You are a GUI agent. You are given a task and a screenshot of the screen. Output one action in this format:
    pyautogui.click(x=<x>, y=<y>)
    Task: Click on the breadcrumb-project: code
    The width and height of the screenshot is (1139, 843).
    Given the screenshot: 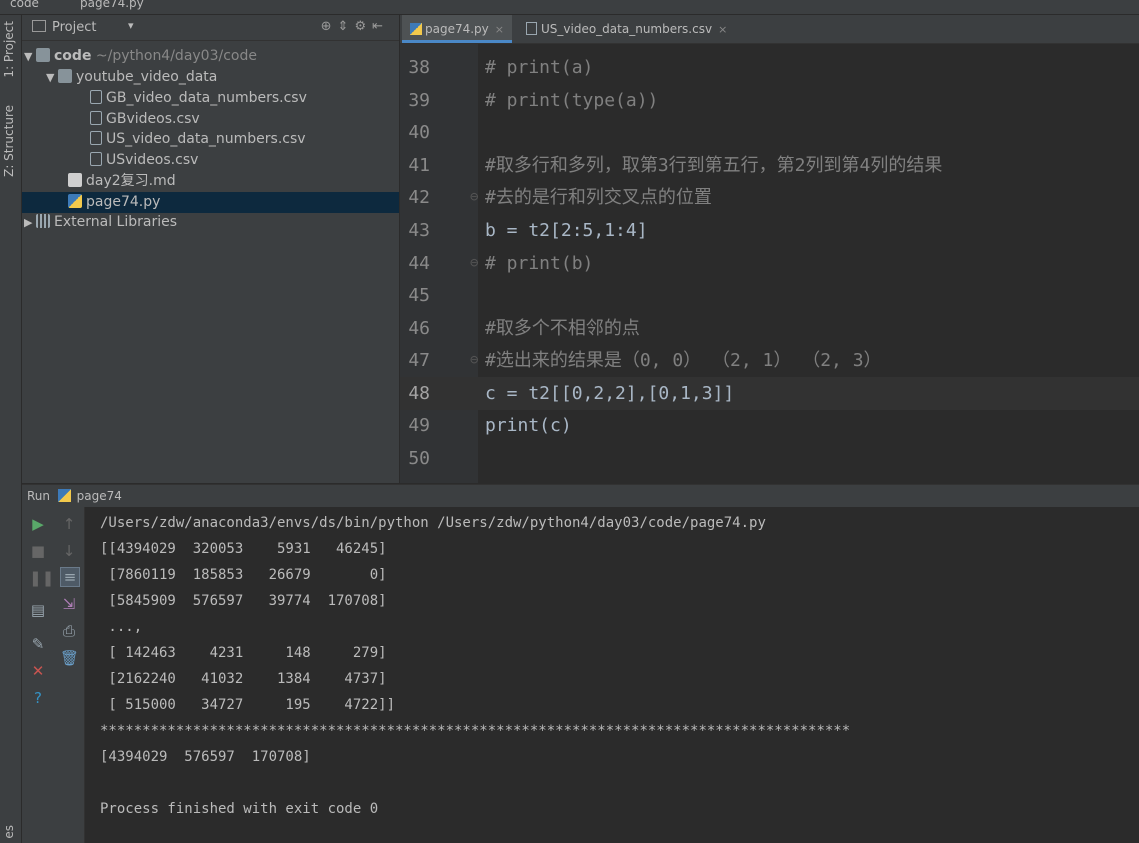 What is the action you would take?
    pyautogui.click(x=24, y=5)
    